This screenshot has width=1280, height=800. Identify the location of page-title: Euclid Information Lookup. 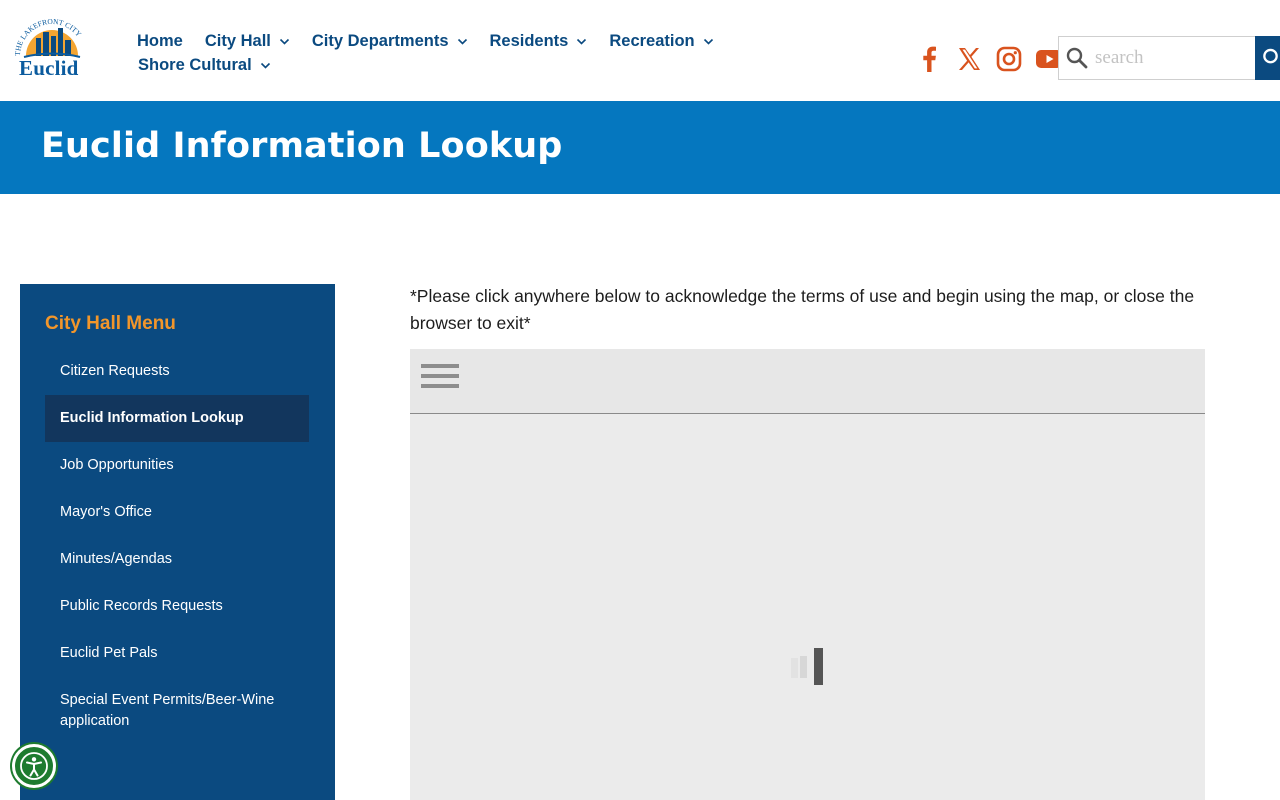
(302, 146).